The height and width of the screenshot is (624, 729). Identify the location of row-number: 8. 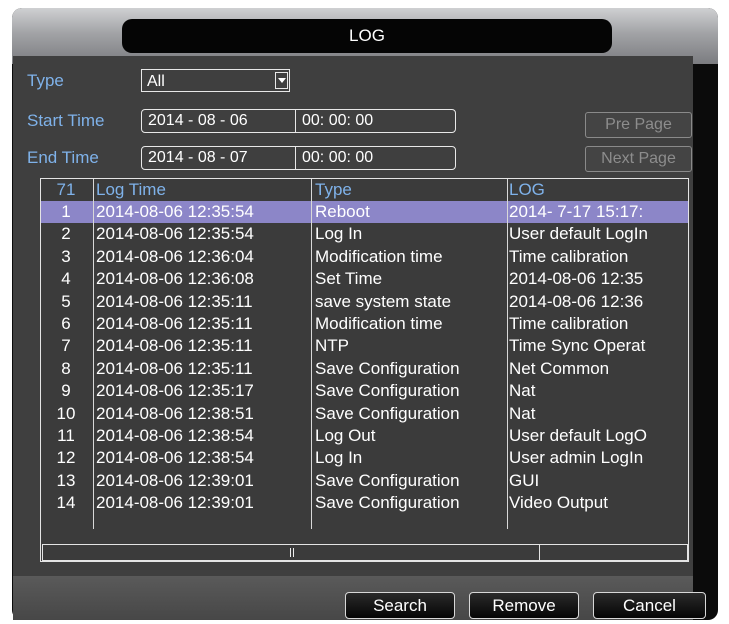
(66, 368).